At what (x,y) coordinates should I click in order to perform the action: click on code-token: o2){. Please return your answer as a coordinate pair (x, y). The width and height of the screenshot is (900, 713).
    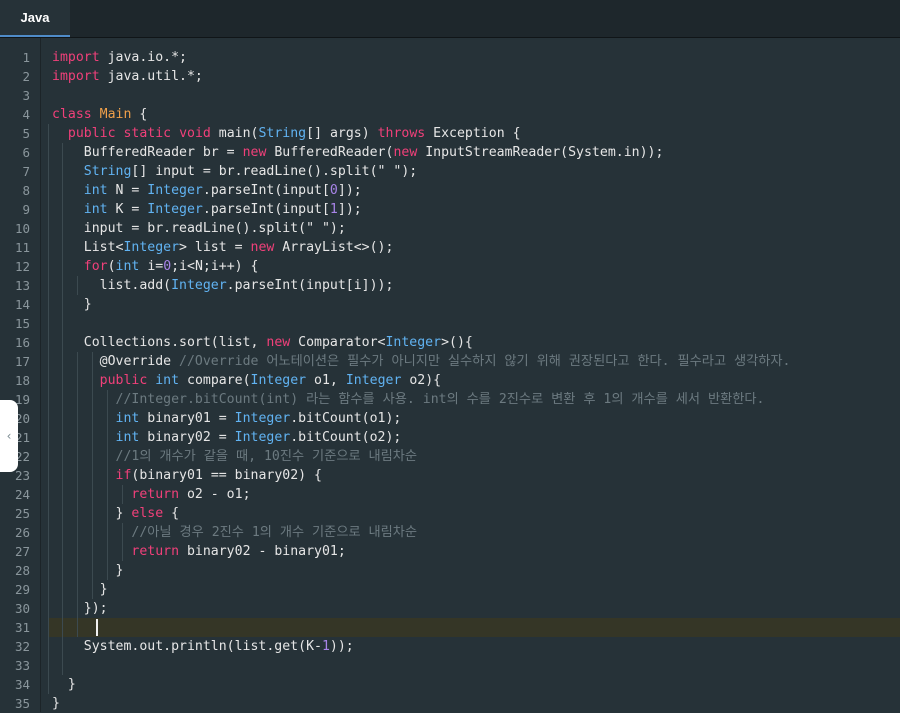
    Looking at the image, I should click on (421, 380).